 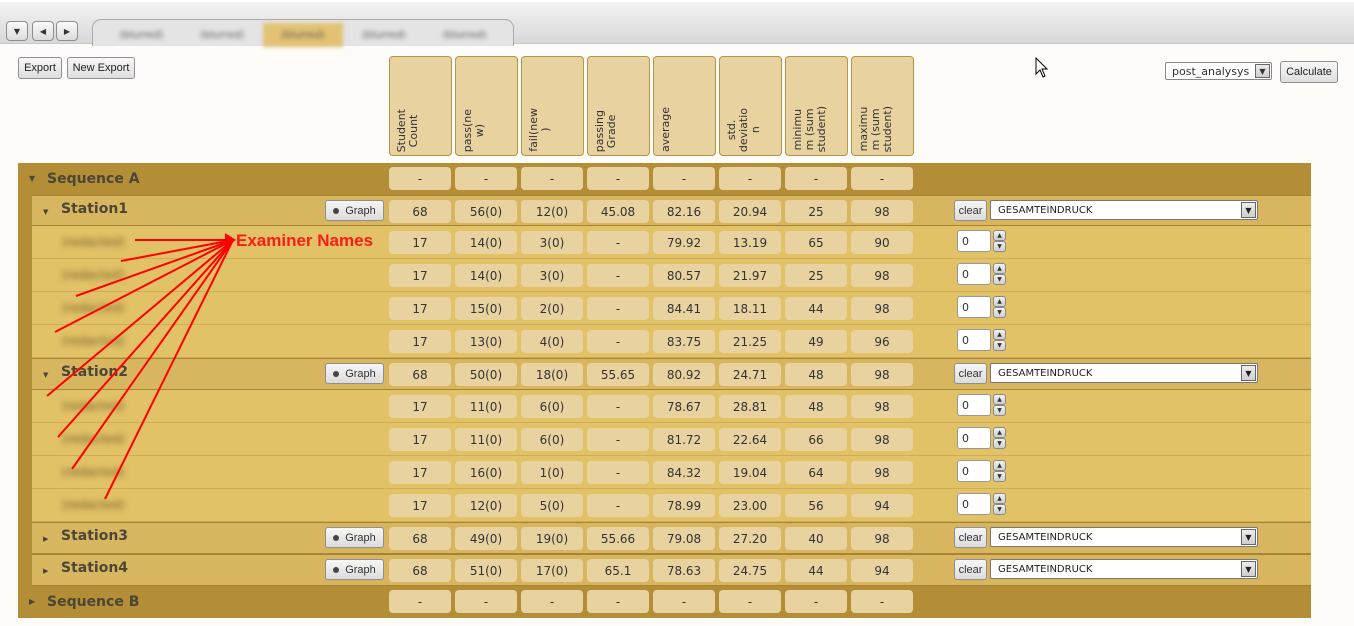 What do you see at coordinates (1045, 373) in the screenshot?
I see `criterion-select-value: GESAMTEINDRUCK` at bounding box center [1045, 373].